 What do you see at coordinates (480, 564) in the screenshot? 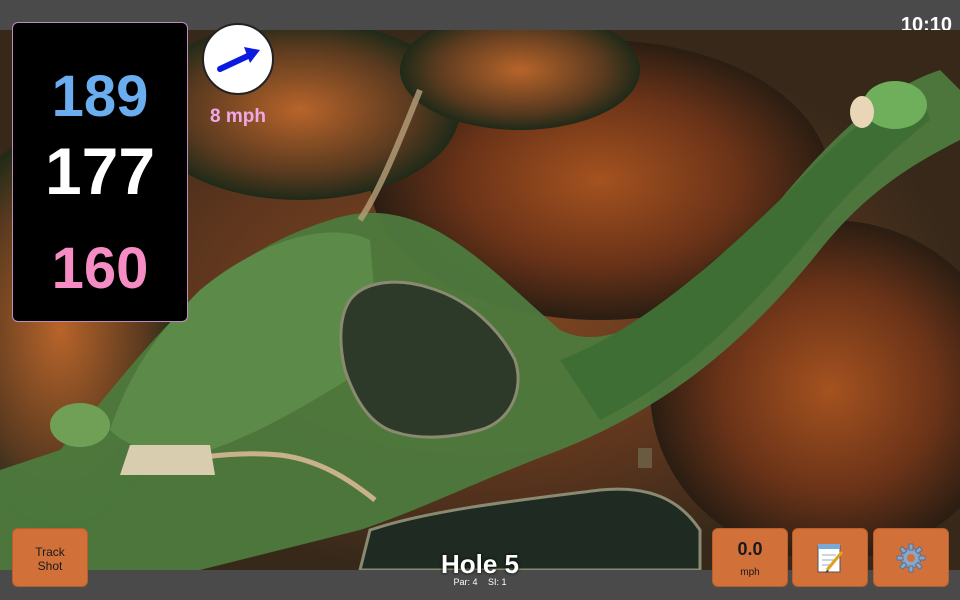
I see `hole-title: Hole 5` at bounding box center [480, 564].